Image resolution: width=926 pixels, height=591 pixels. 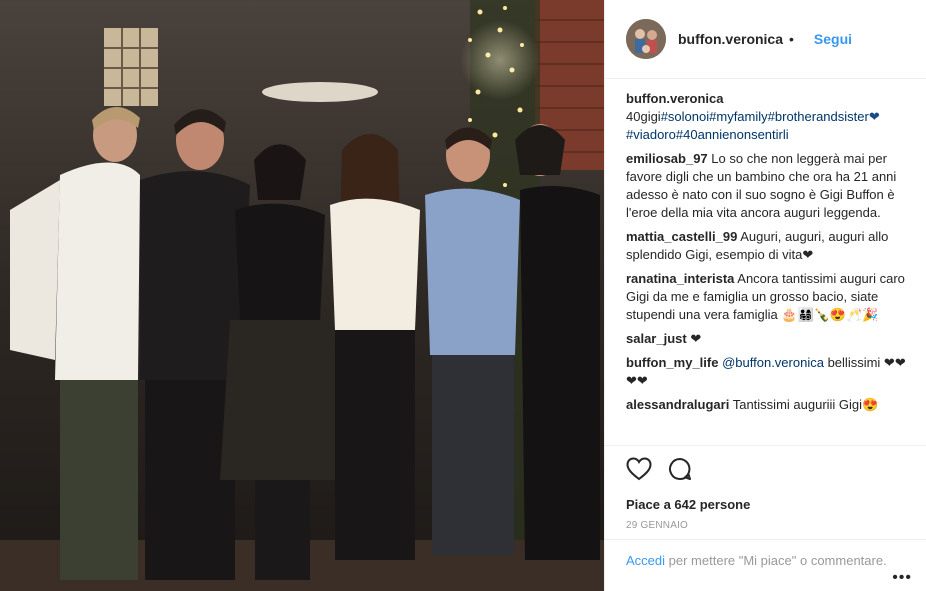 What do you see at coordinates (675, 98) in the screenshot?
I see `caption-author: buffon.veronica` at bounding box center [675, 98].